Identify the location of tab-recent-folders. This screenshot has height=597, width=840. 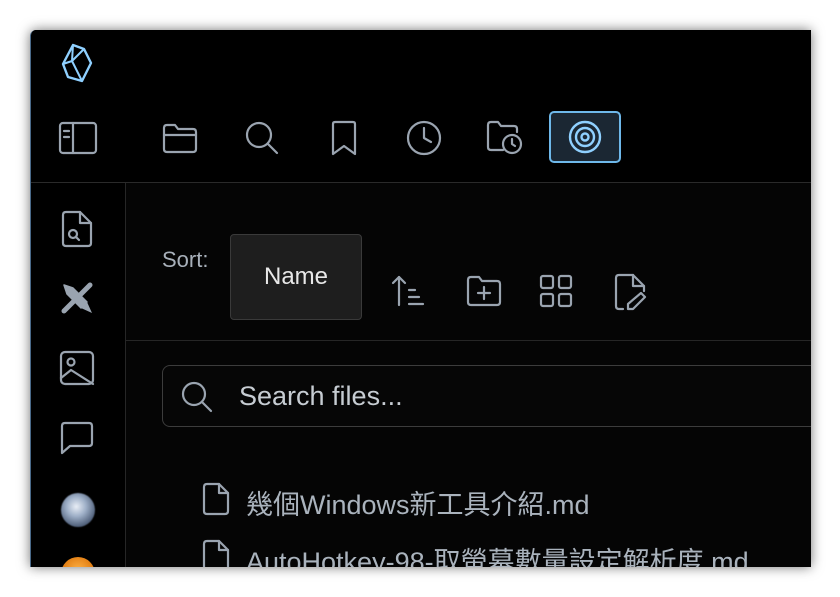
(505, 138).